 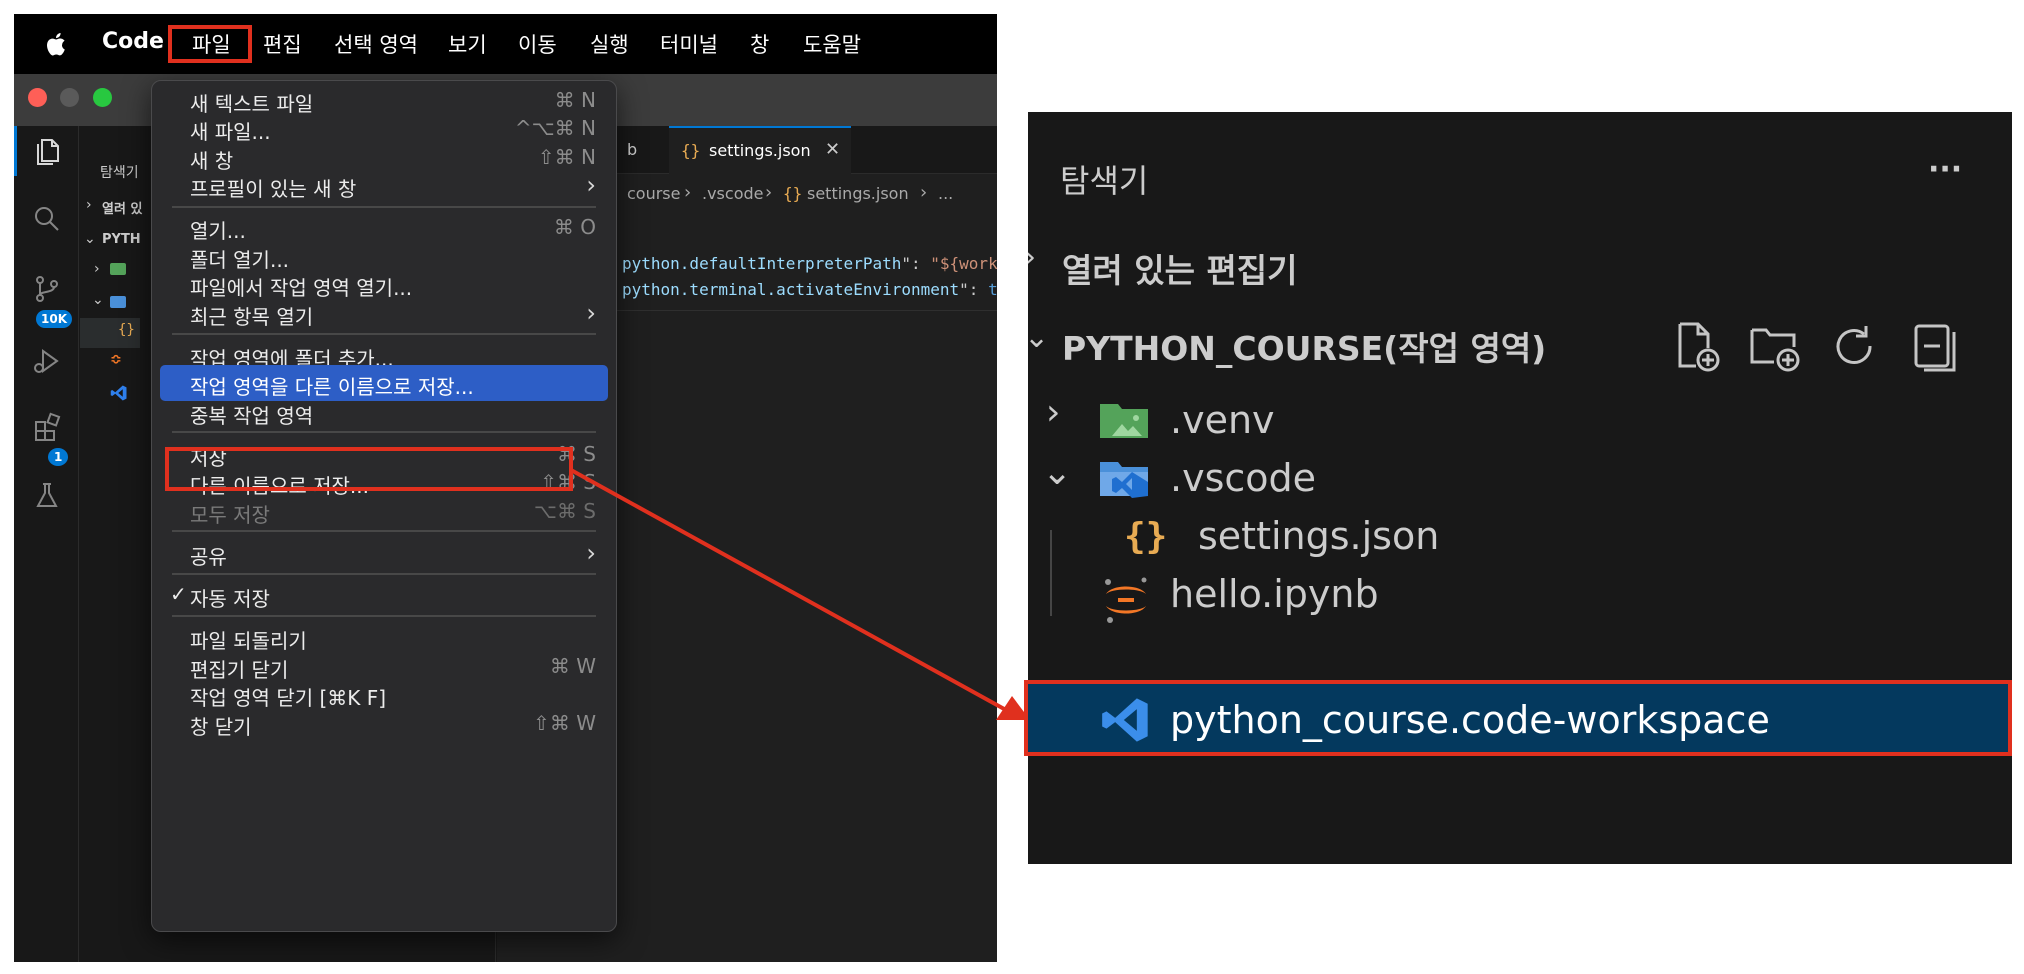 What do you see at coordinates (1945, 169) in the screenshot?
I see `more-actions-icon: ···` at bounding box center [1945, 169].